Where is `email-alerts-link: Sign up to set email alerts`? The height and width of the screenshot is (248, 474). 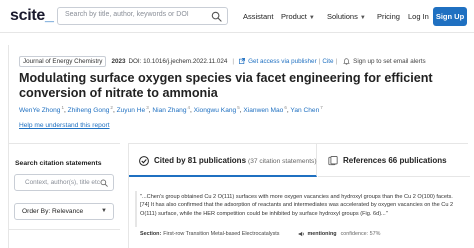 email-alerts-link: Sign up to set email alerts is located at coordinates (389, 61).